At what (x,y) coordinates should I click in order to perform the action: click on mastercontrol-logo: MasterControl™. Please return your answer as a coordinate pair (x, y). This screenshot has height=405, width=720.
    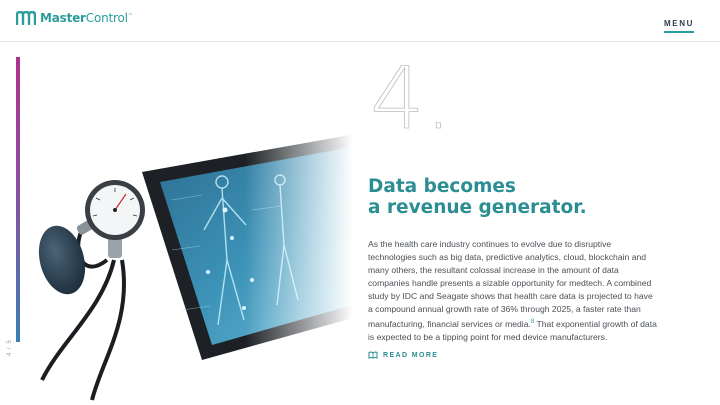
    Looking at the image, I should click on (74, 18).